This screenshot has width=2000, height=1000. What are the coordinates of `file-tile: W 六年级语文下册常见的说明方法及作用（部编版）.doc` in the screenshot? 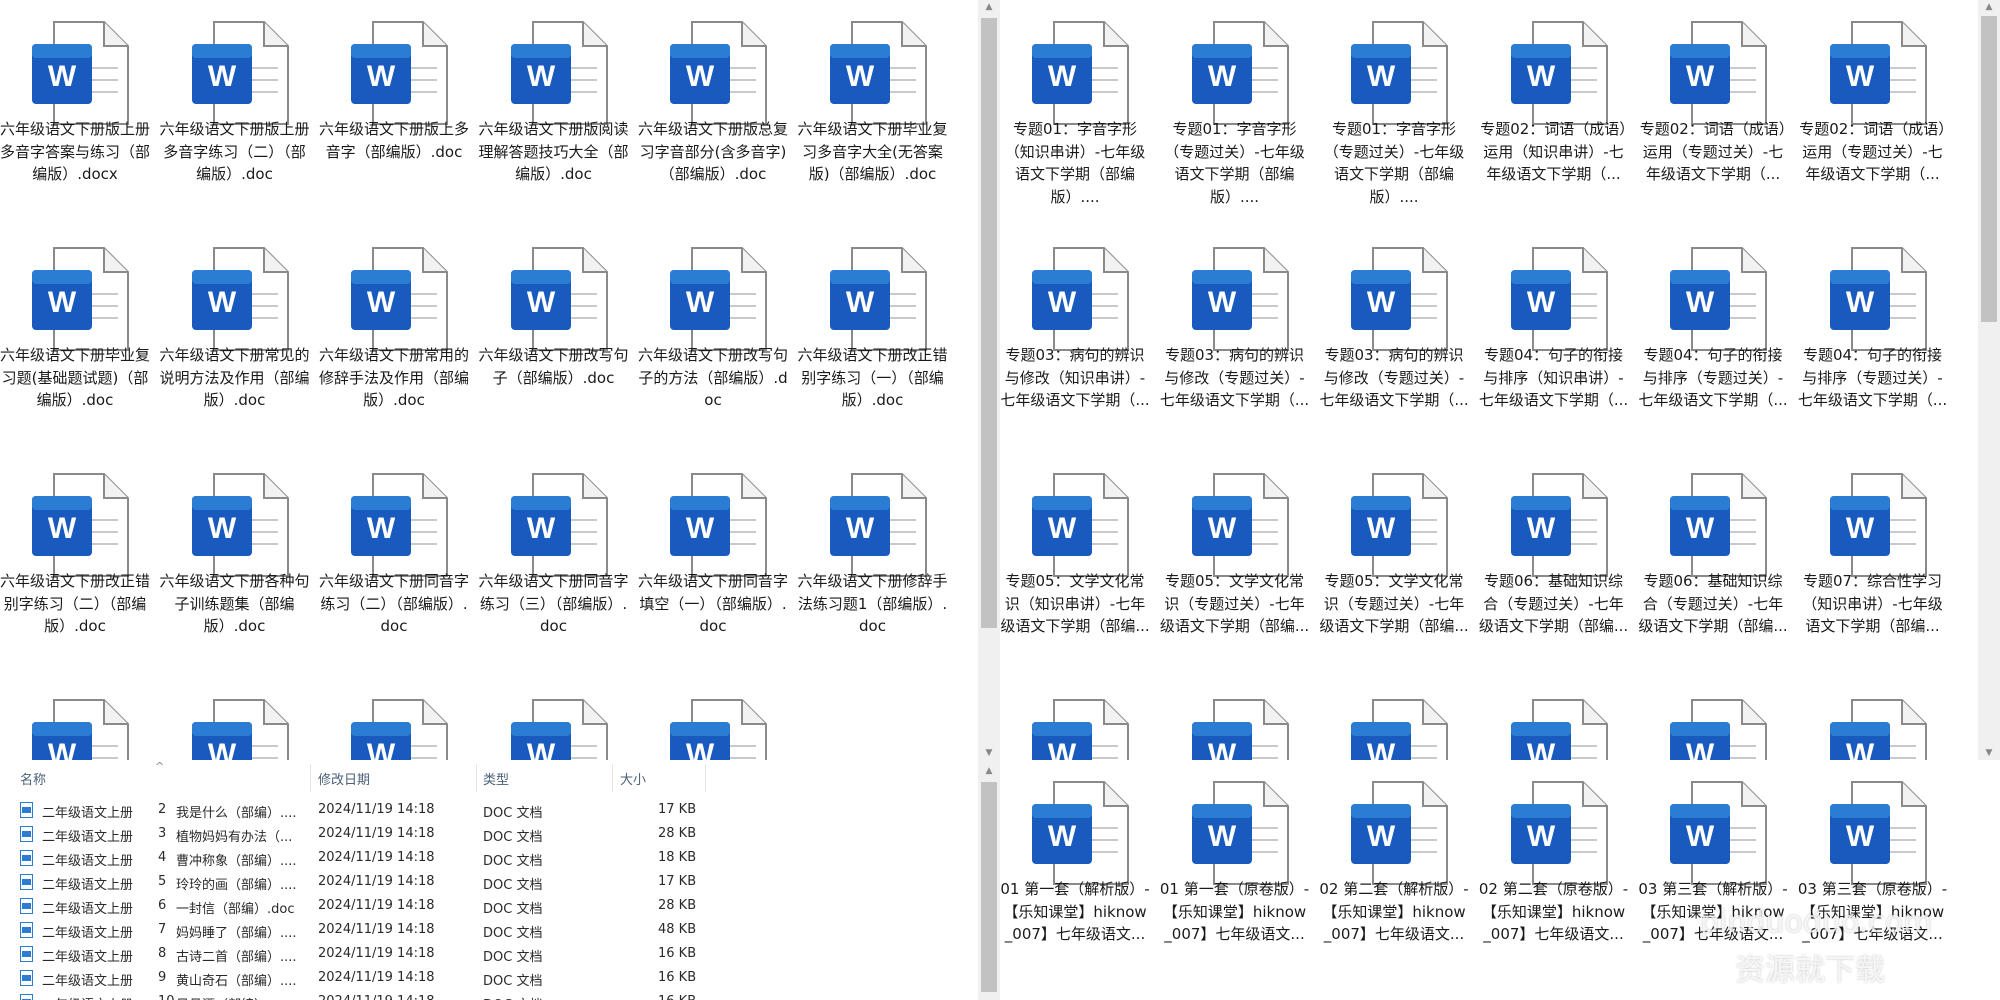 It's located at (235, 339).